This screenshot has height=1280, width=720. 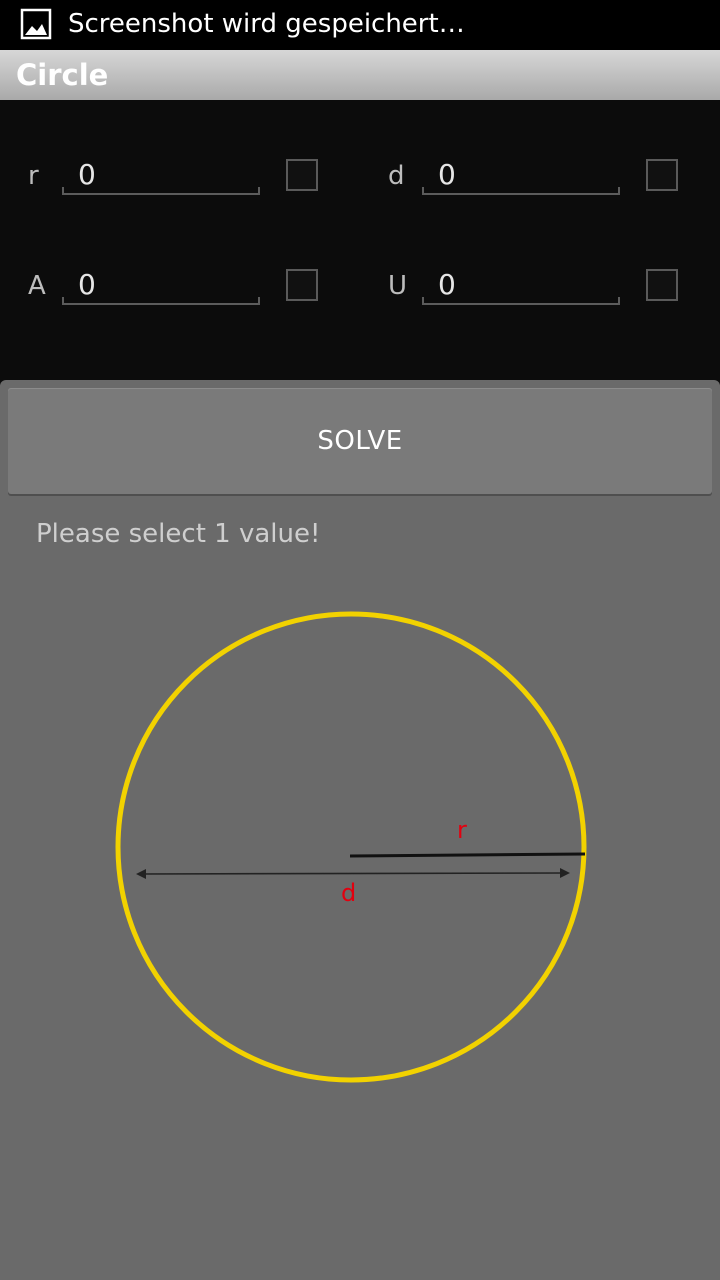 I want to click on input-wrapper-d: 0, so click(x=522, y=185).